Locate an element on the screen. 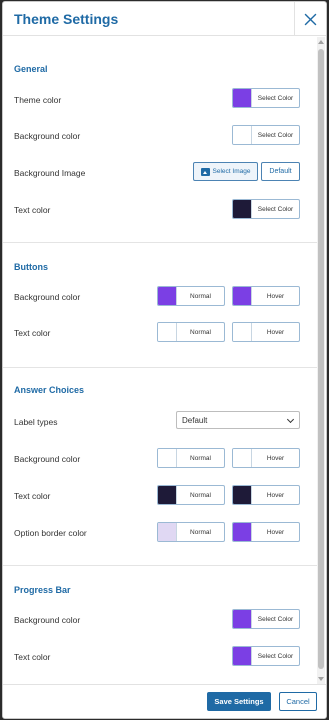  background-color-picker: Select Color is located at coordinates (266, 135).